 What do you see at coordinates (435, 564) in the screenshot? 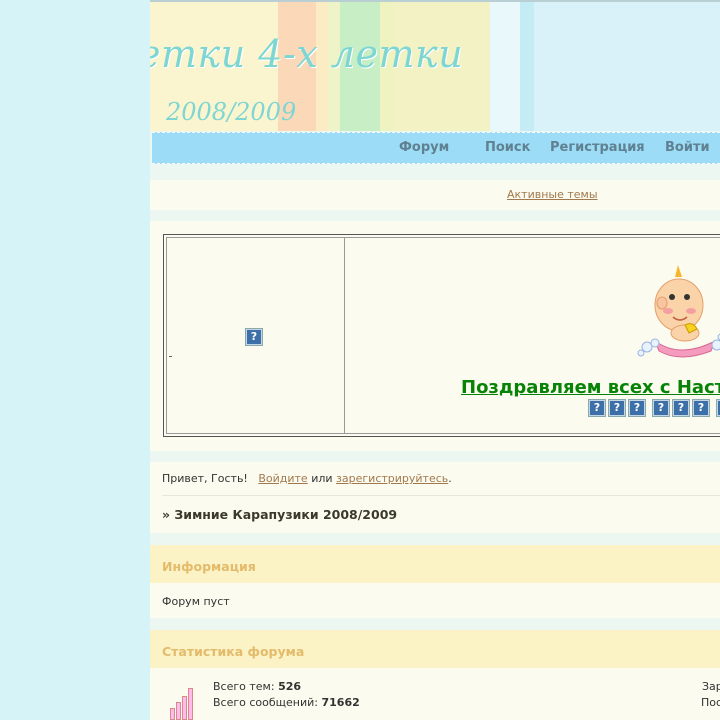
I see `info-header: Информация` at bounding box center [435, 564].